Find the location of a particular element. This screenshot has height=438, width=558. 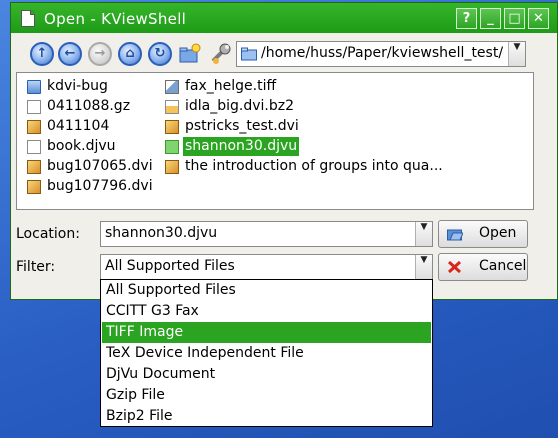

gzip-file-icon is located at coordinates (34, 107).